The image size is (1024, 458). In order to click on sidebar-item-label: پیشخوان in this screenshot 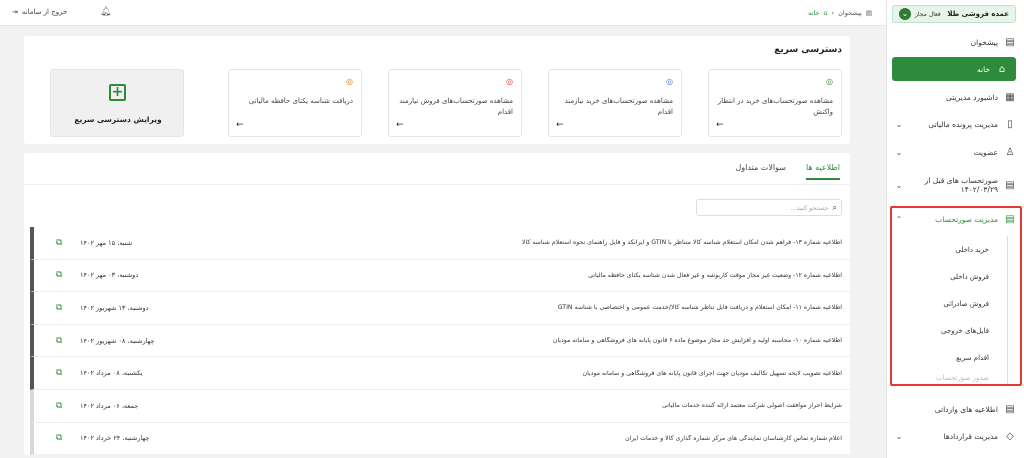, I will do `click(984, 42)`.